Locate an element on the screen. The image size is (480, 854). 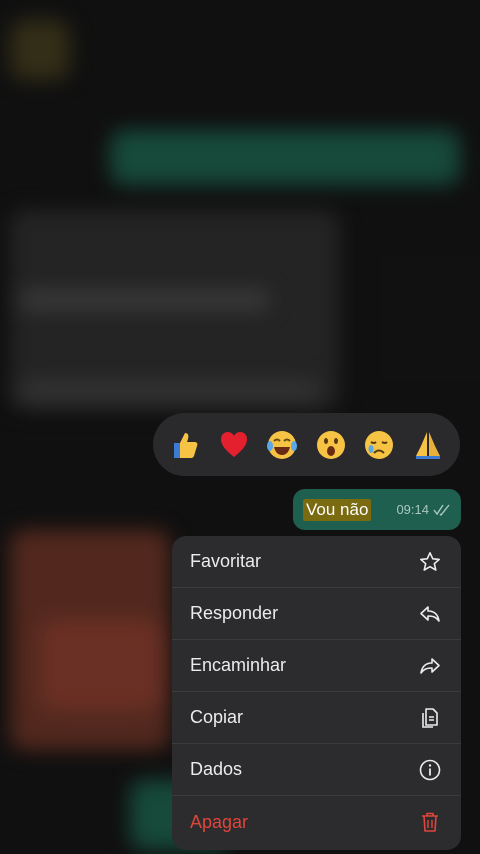
reaction-crying is located at coordinates (379, 445).